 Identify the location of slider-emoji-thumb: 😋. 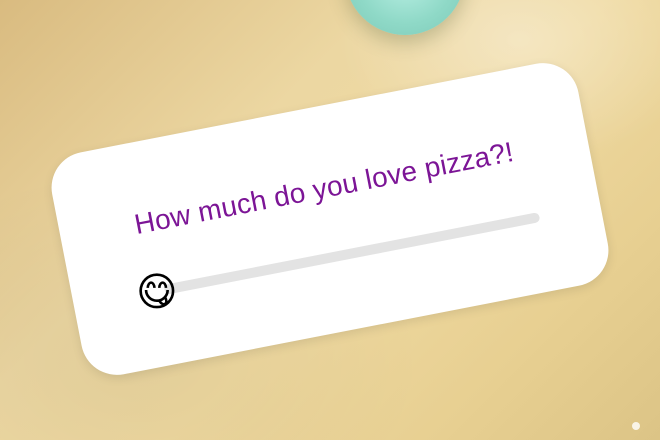
(157, 292).